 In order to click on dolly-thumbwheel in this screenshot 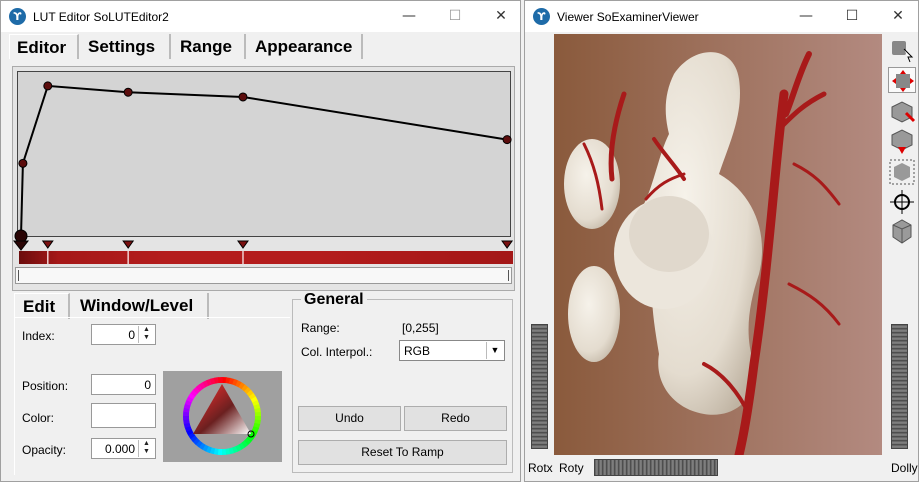, I will do `click(899, 386)`.